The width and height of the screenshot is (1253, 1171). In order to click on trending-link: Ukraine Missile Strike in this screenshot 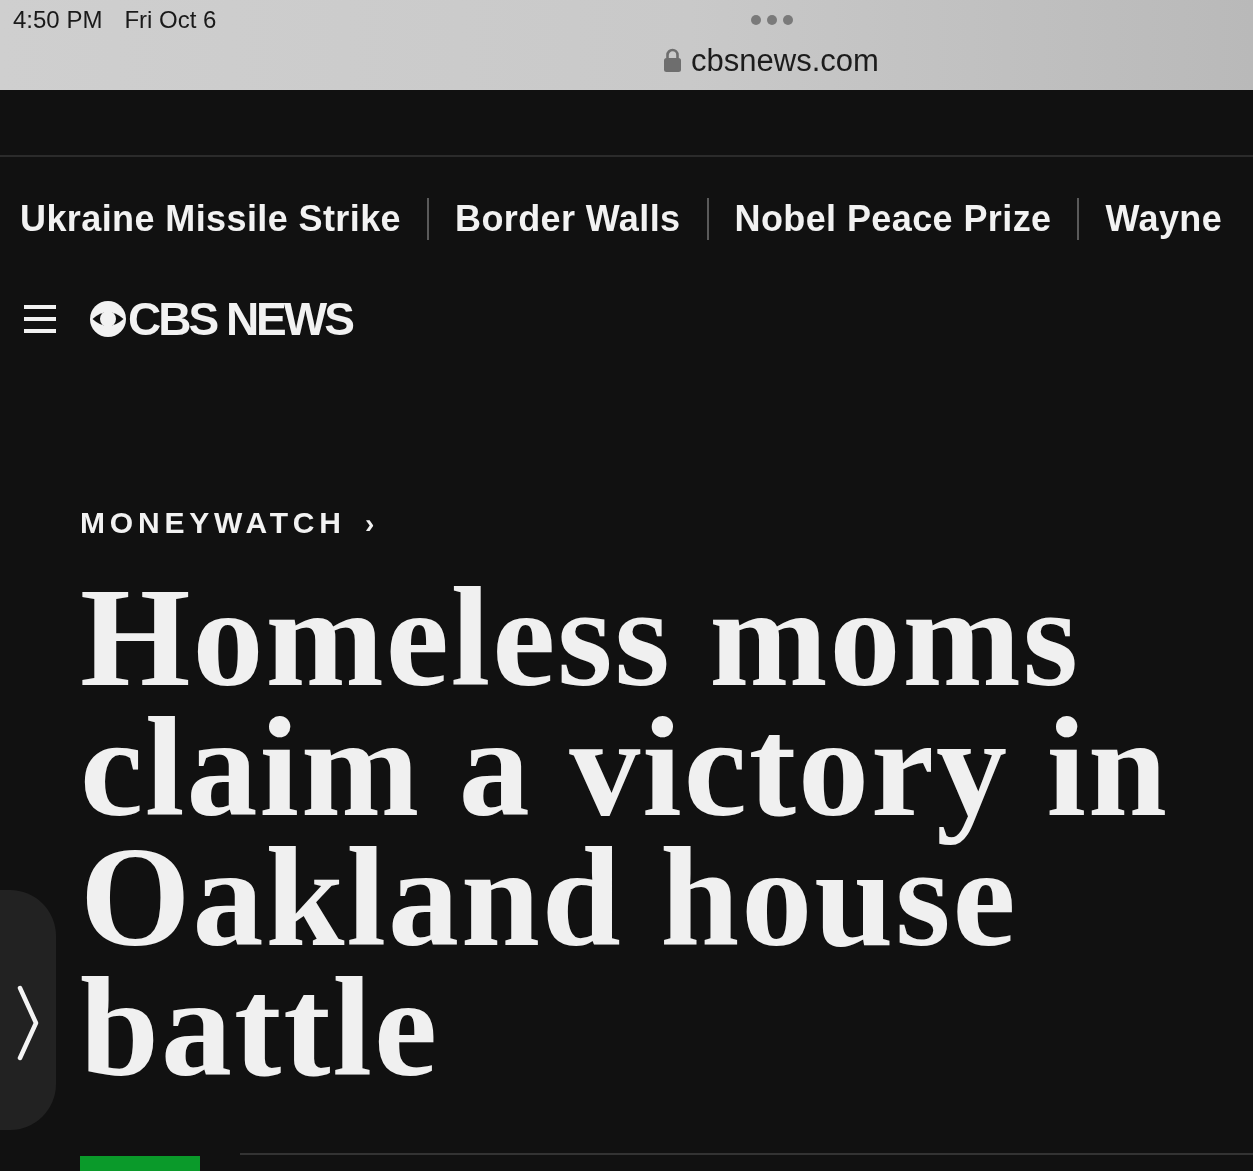, I will do `click(210, 219)`.